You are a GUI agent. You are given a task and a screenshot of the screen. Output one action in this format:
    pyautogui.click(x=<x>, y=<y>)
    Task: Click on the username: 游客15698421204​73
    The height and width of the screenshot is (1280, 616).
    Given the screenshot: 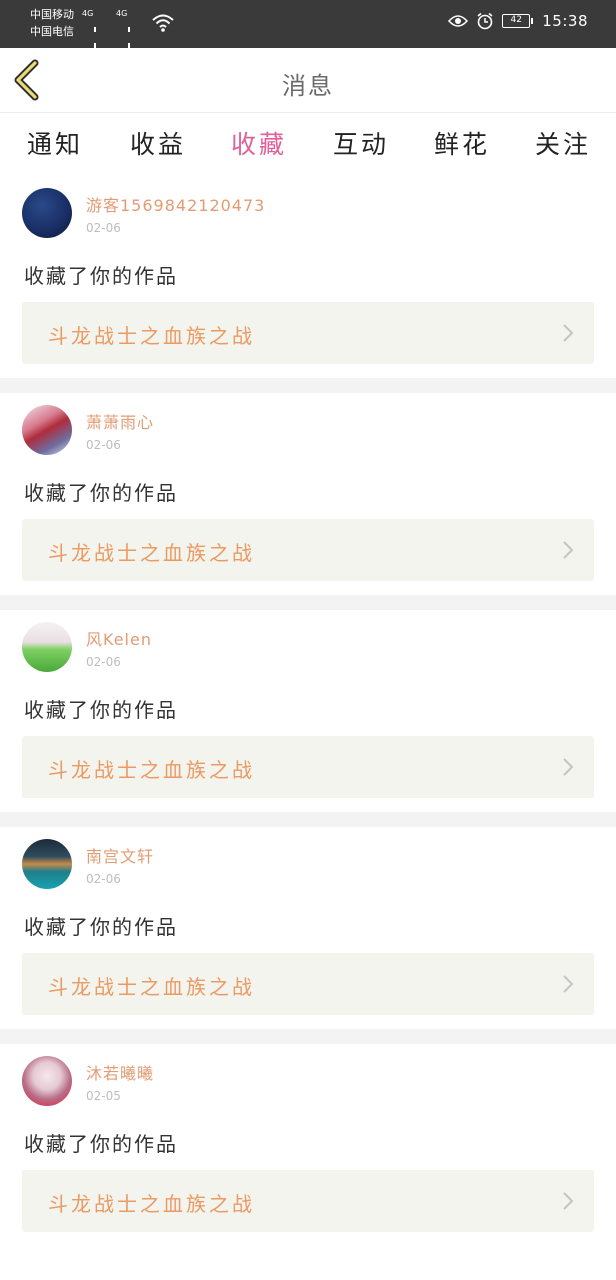 What is the action you would take?
    pyautogui.click(x=175, y=204)
    